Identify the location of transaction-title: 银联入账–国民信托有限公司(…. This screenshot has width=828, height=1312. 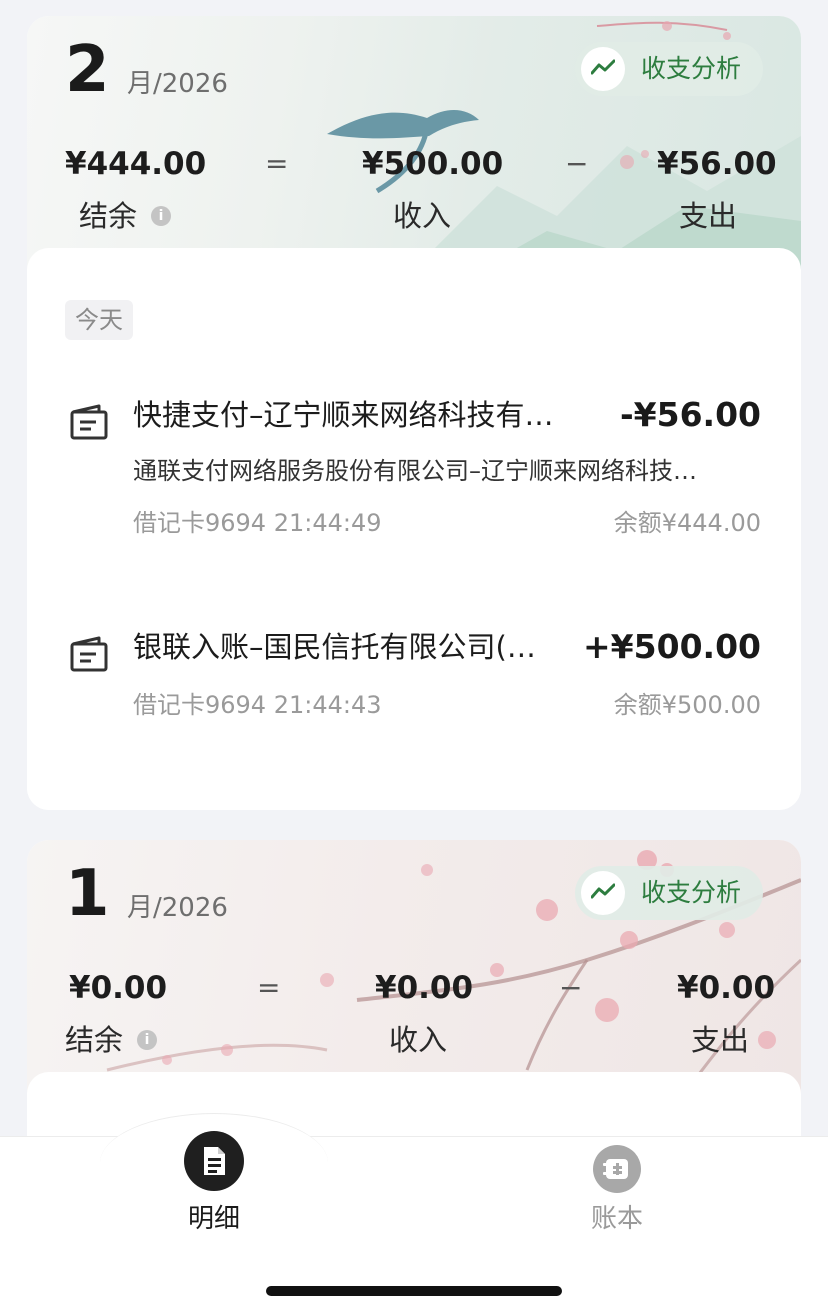
(334, 647).